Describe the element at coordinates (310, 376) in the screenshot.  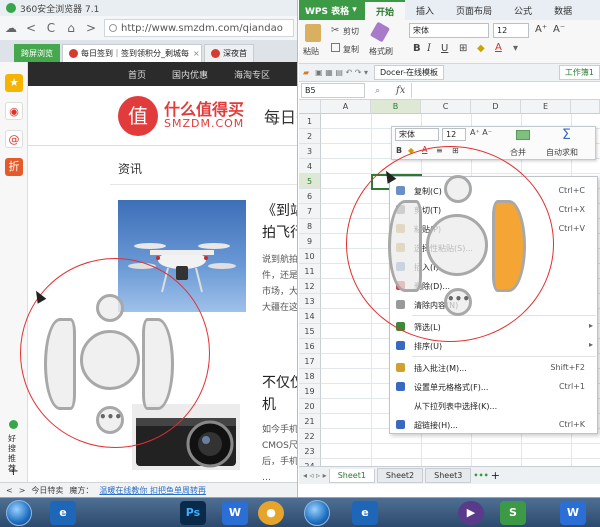
I see `row-header: 18` at that location.